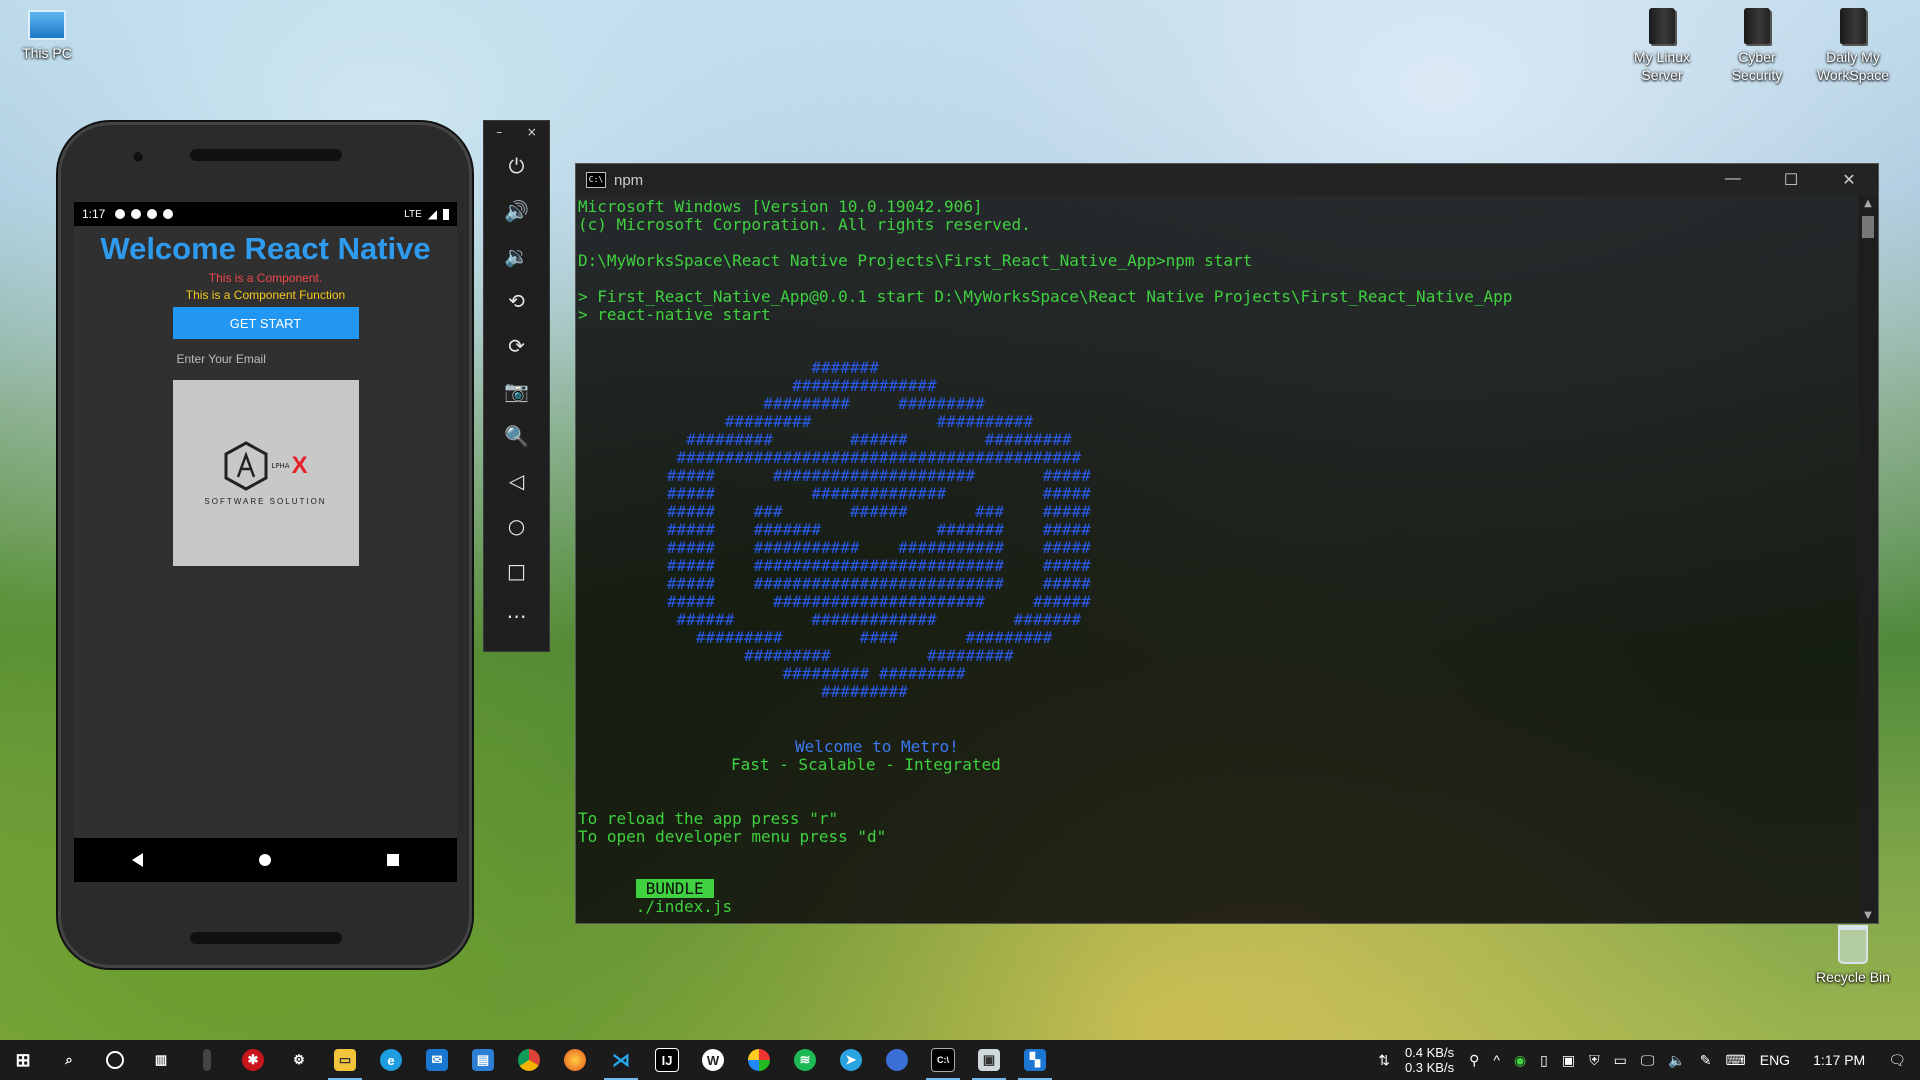 The width and height of the screenshot is (1920, 1080). Describe the element at coordinates (47, 36) in the screenshot. I see `desktop-icon-this-pc: This PC` at that location.